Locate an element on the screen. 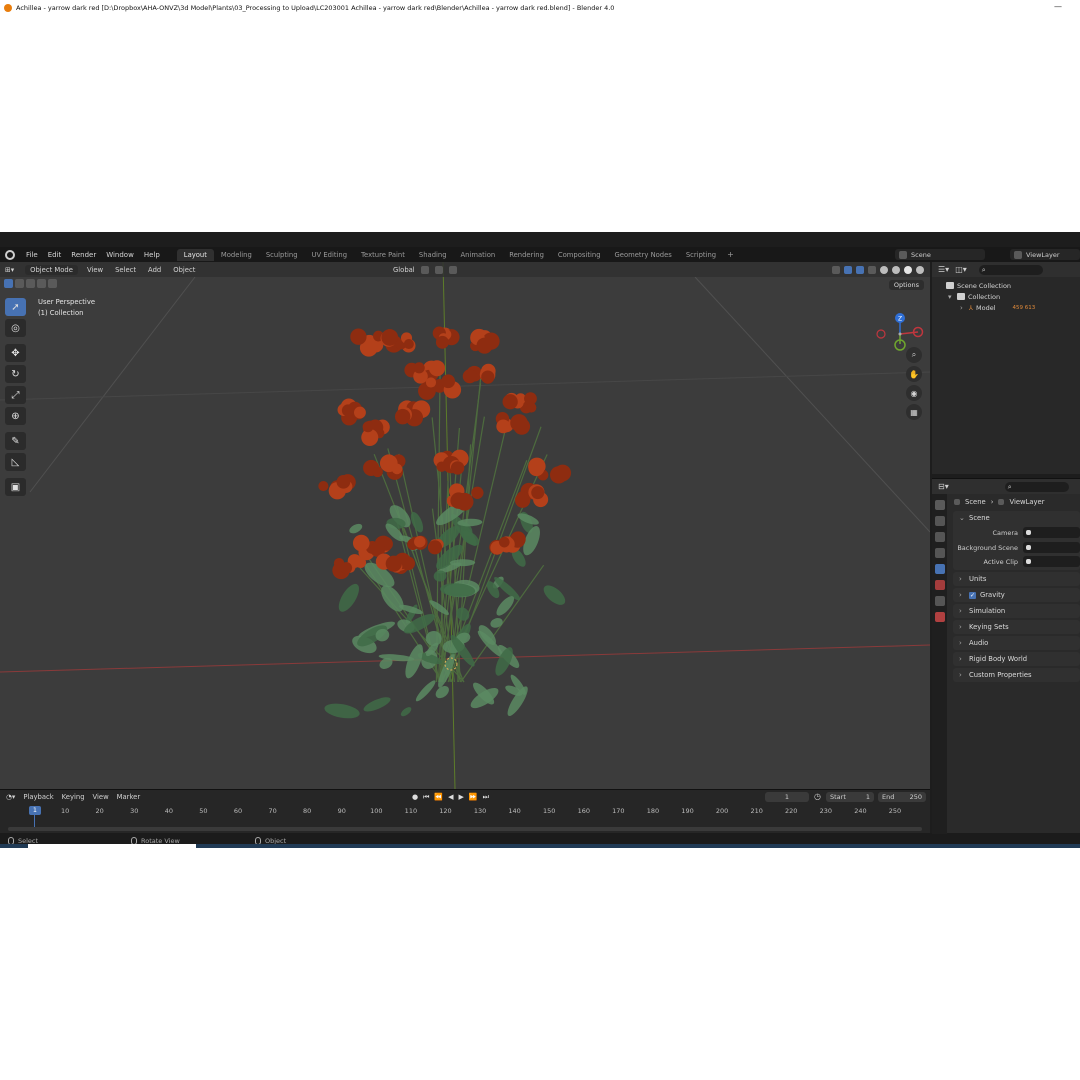 Image resolution: width=1080 pixels, height=1080 pixels. record-icon: ● is located at coordinates (415, 797).